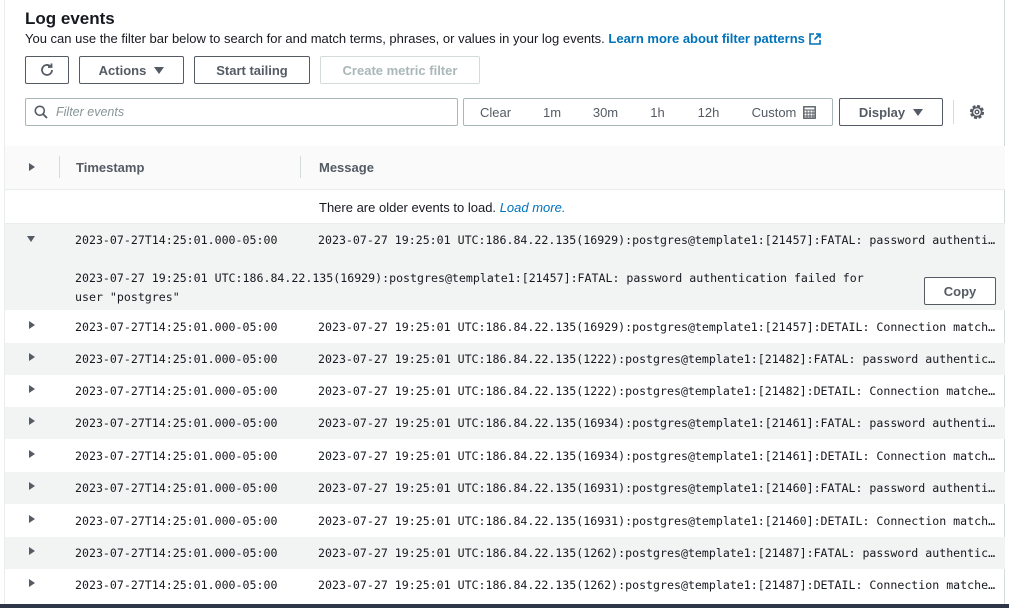 The width and height of the screenshot is (1009, 608). I want to click on time-option-12h: 12h, so click(708, 112).